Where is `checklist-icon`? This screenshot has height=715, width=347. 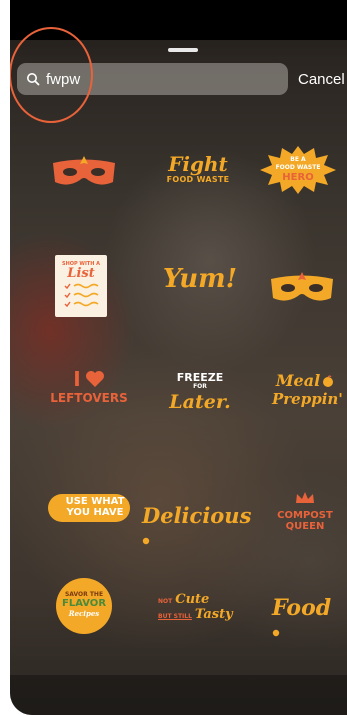 checklist-icon is located at coordinates (81, 295).